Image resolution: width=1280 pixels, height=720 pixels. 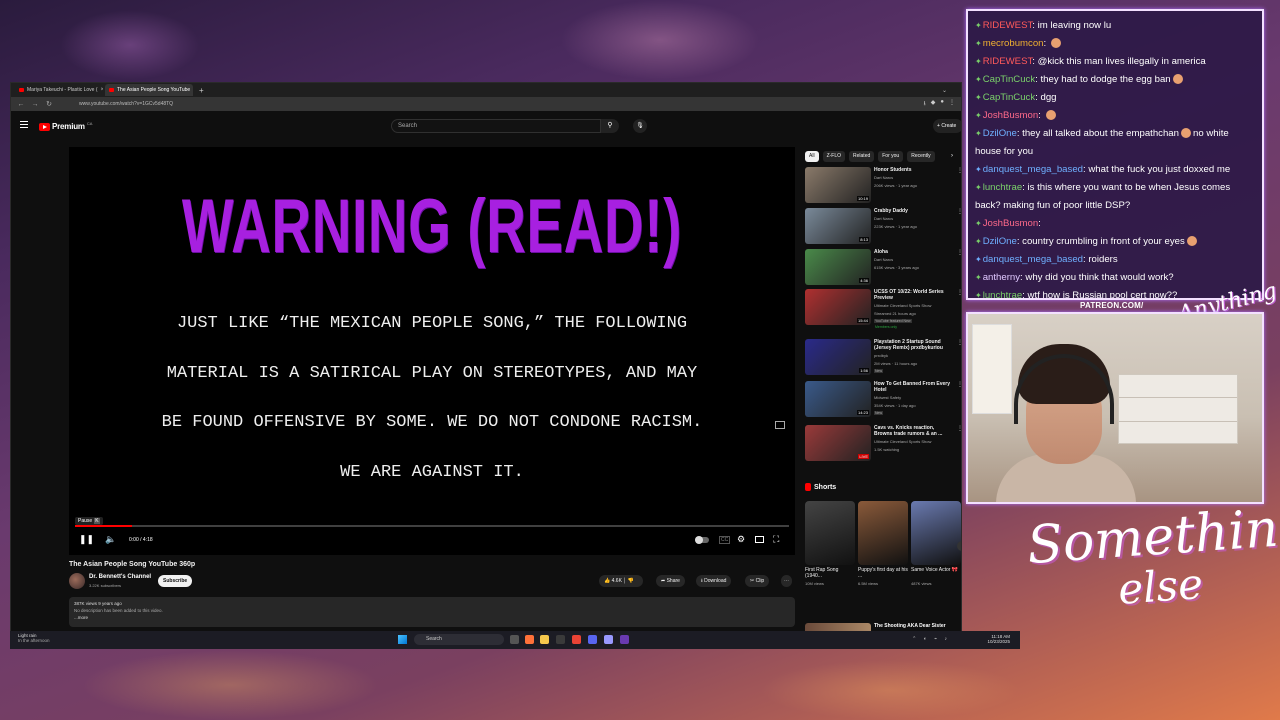 I want to click on premiere-icon, so click(x=608, y=639).